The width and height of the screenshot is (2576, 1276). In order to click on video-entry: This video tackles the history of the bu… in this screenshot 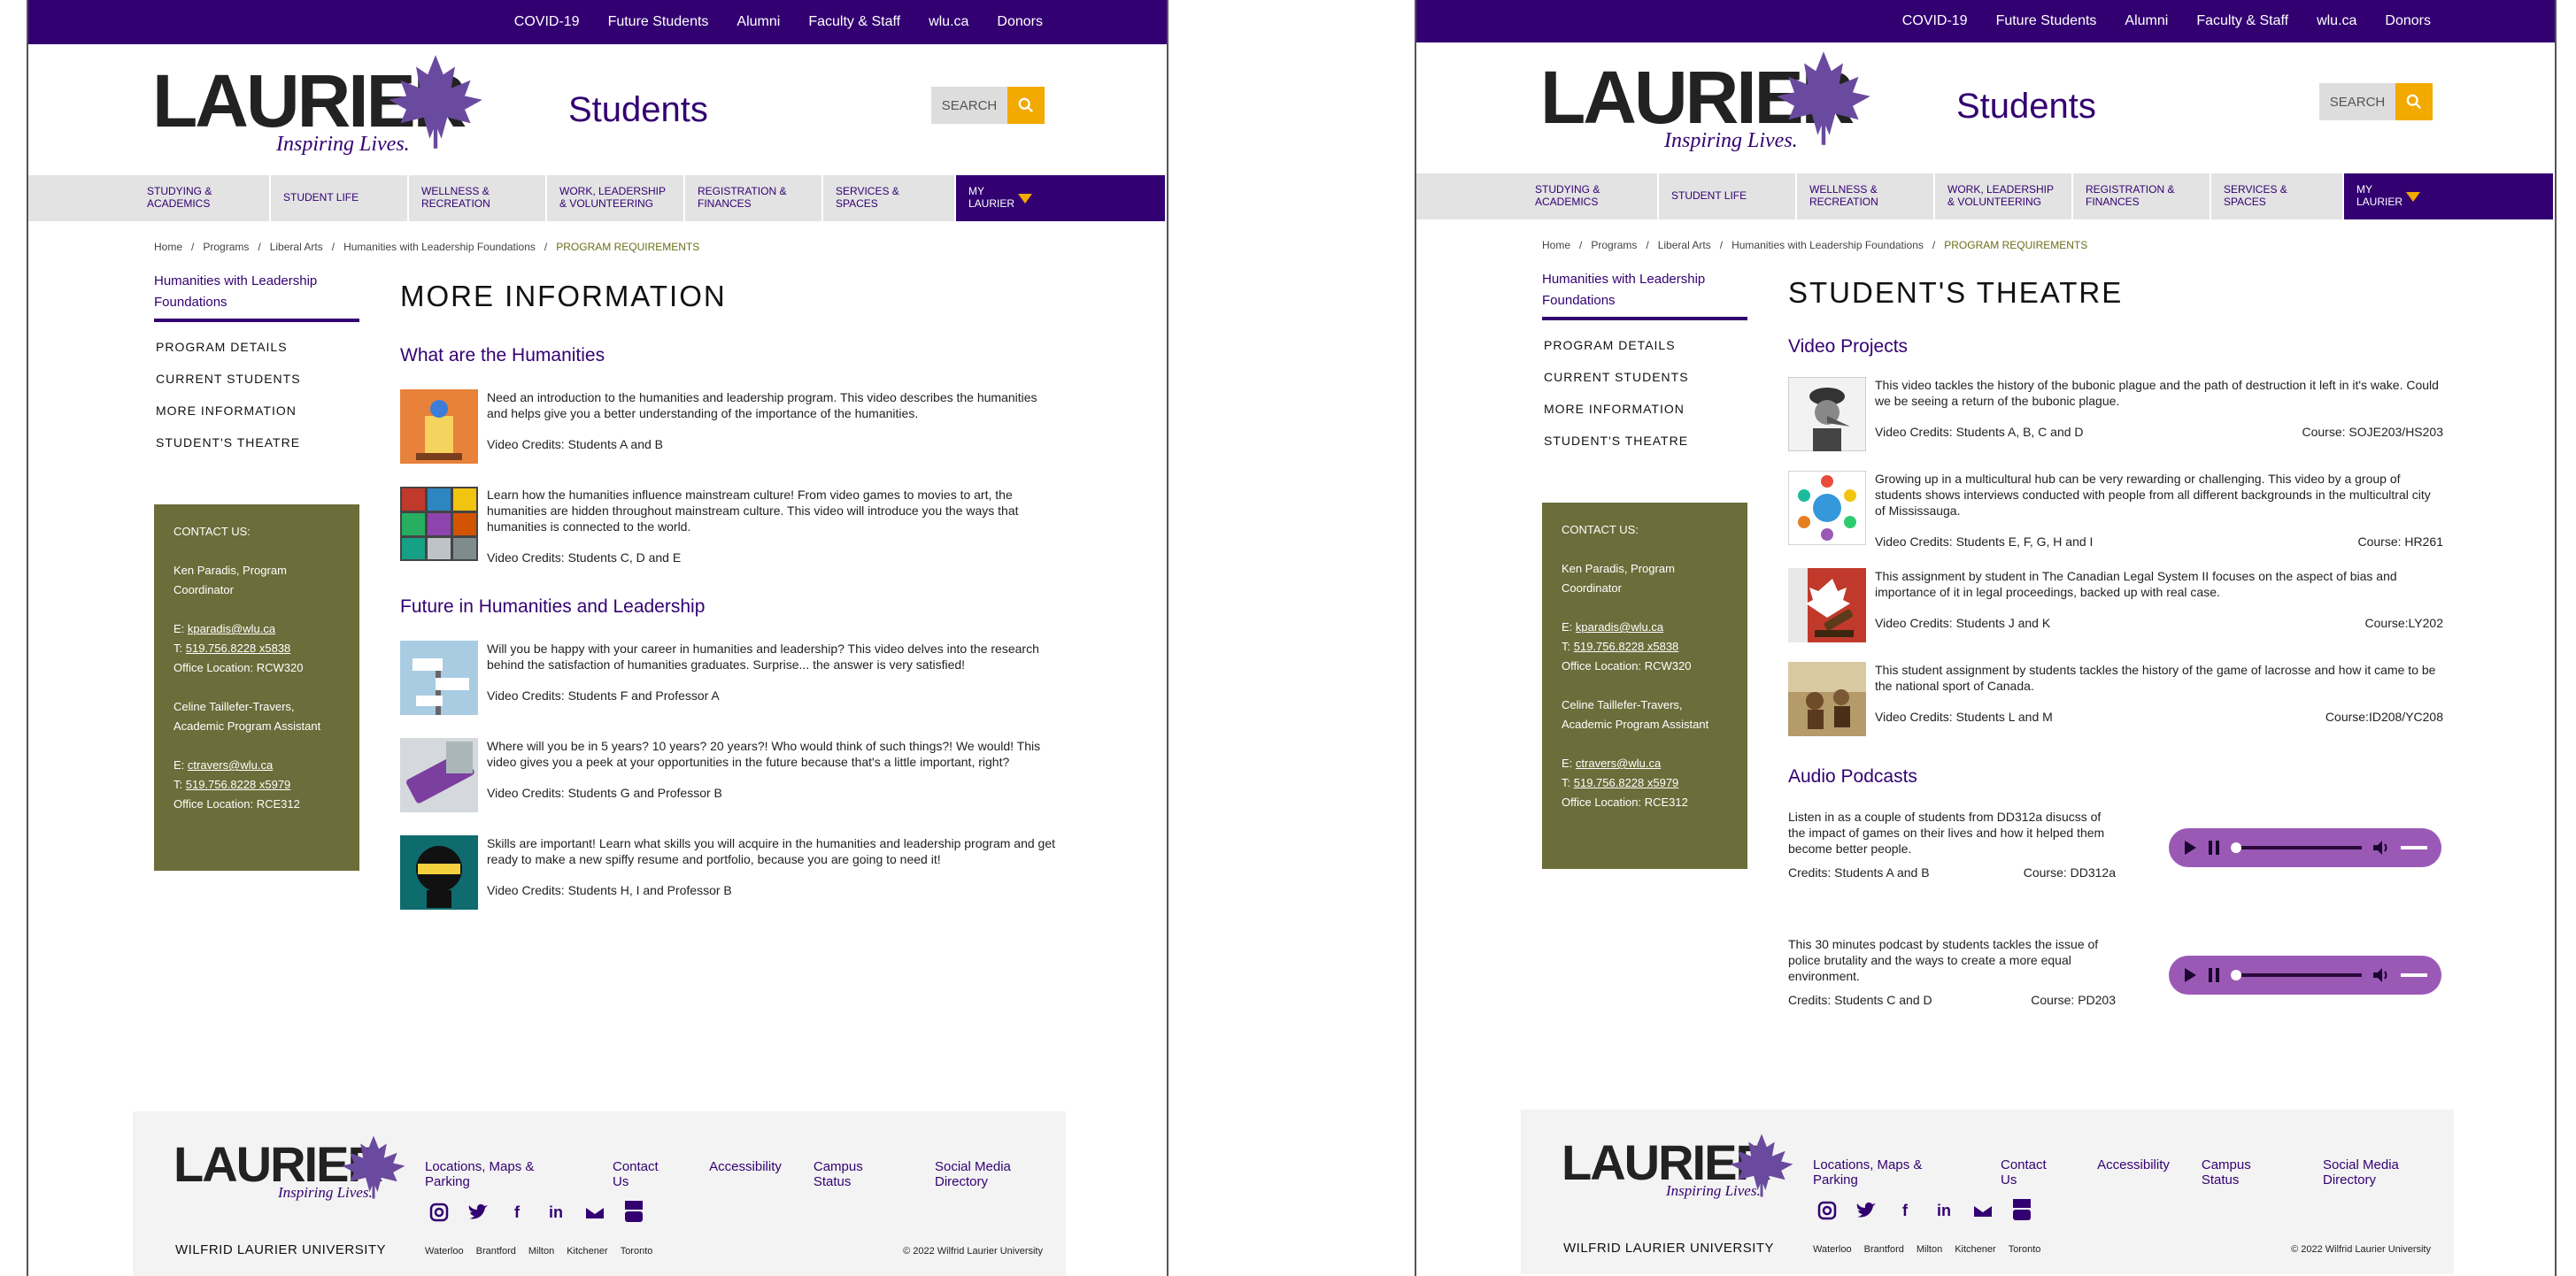, I will do `click(2115, 414)`.